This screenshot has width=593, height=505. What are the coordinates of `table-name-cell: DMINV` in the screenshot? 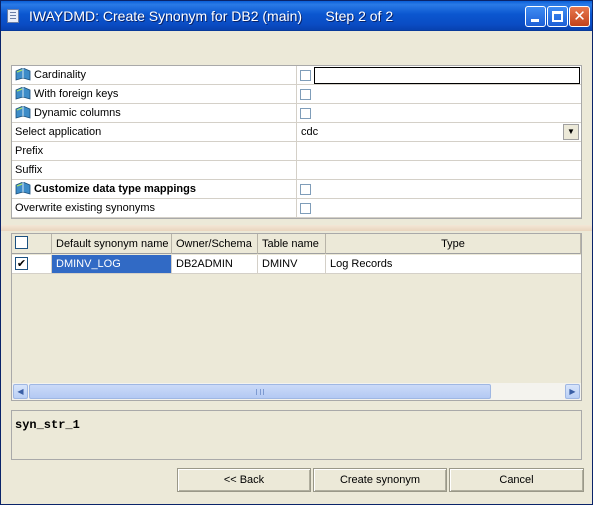 It's located at (292, 264).